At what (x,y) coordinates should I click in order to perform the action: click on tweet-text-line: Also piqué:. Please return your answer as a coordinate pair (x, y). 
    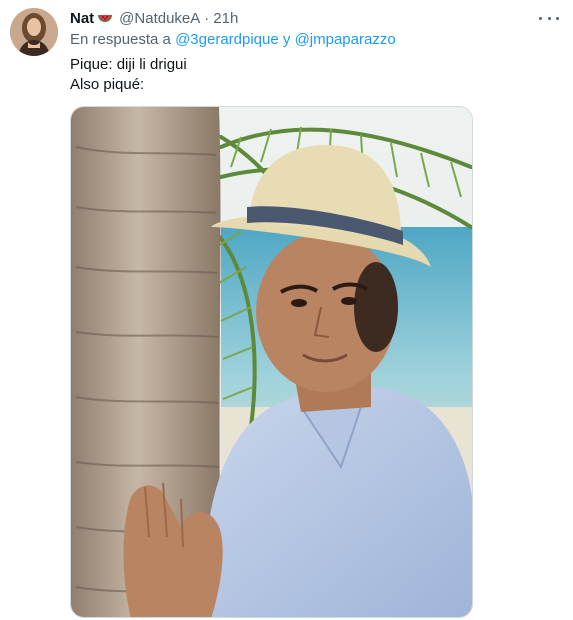
    Looking at the image, I should click on (107, 84).